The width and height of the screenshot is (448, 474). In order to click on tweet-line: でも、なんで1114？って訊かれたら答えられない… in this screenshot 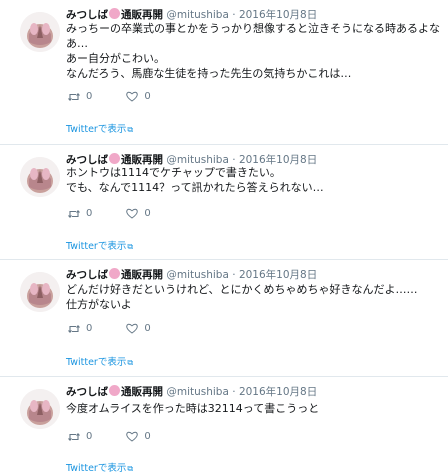, I will do `click(195, 187)`.